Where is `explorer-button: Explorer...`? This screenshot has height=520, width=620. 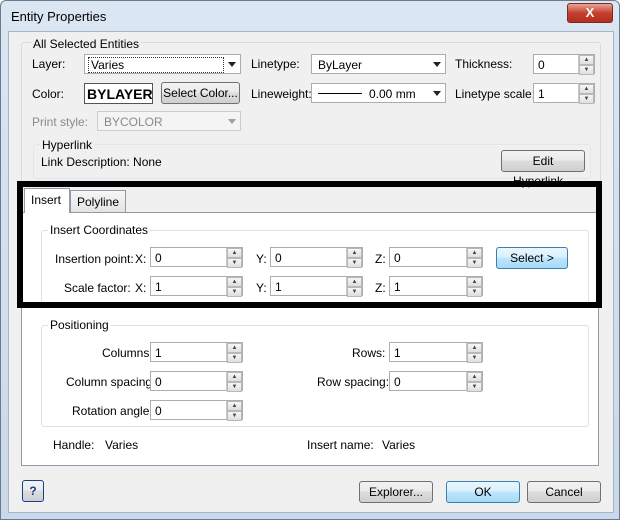
explorer-button: Explorer... is located at coordinates (396, 492).